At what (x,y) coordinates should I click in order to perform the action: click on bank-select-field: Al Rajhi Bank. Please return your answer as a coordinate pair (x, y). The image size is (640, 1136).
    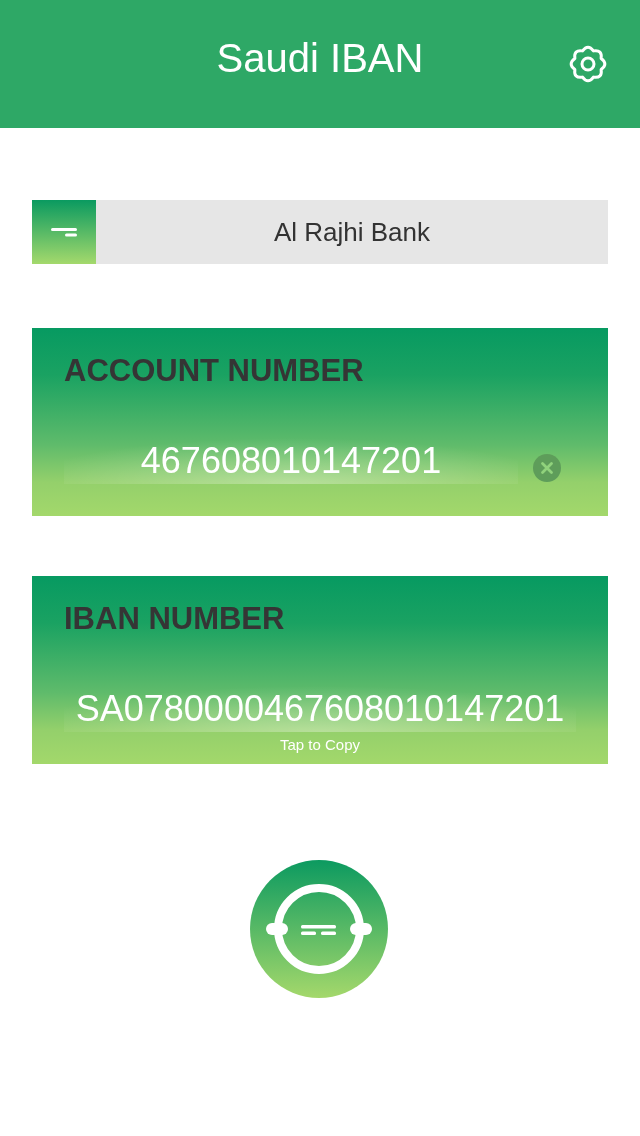
    Looking at the image, I should click on (352, 232).